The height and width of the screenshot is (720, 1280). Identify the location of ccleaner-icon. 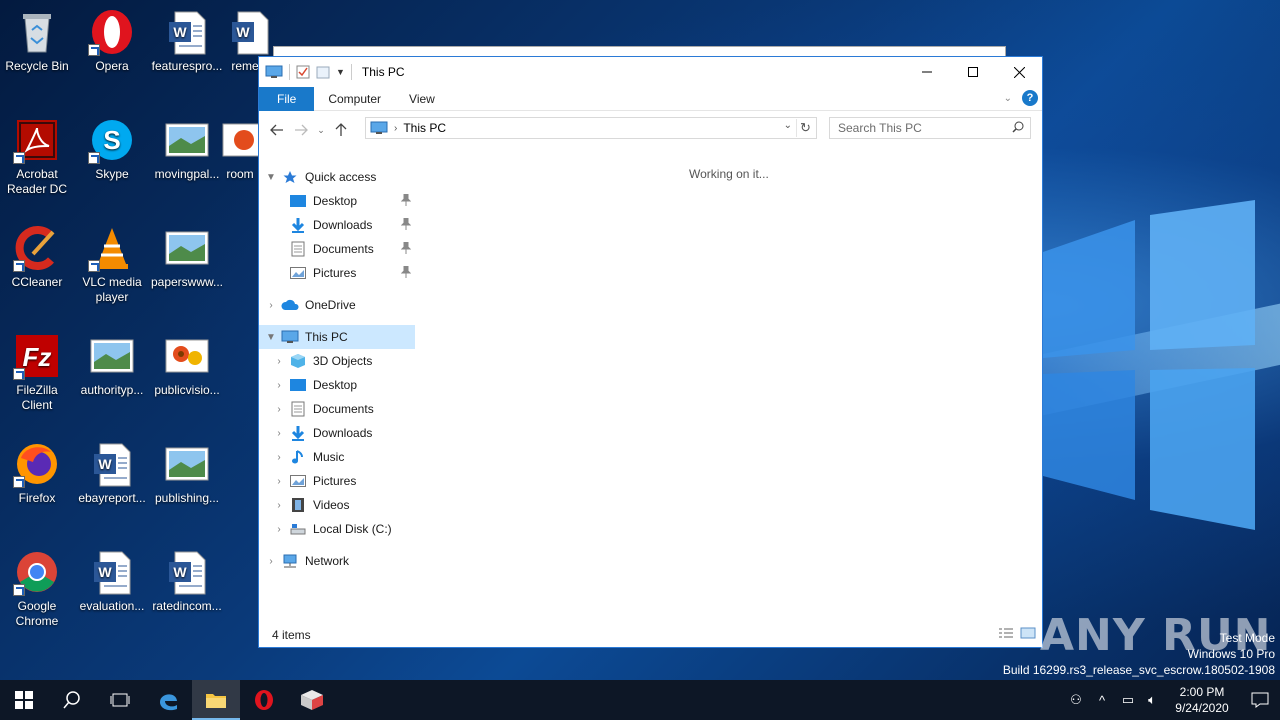
(37, 248).